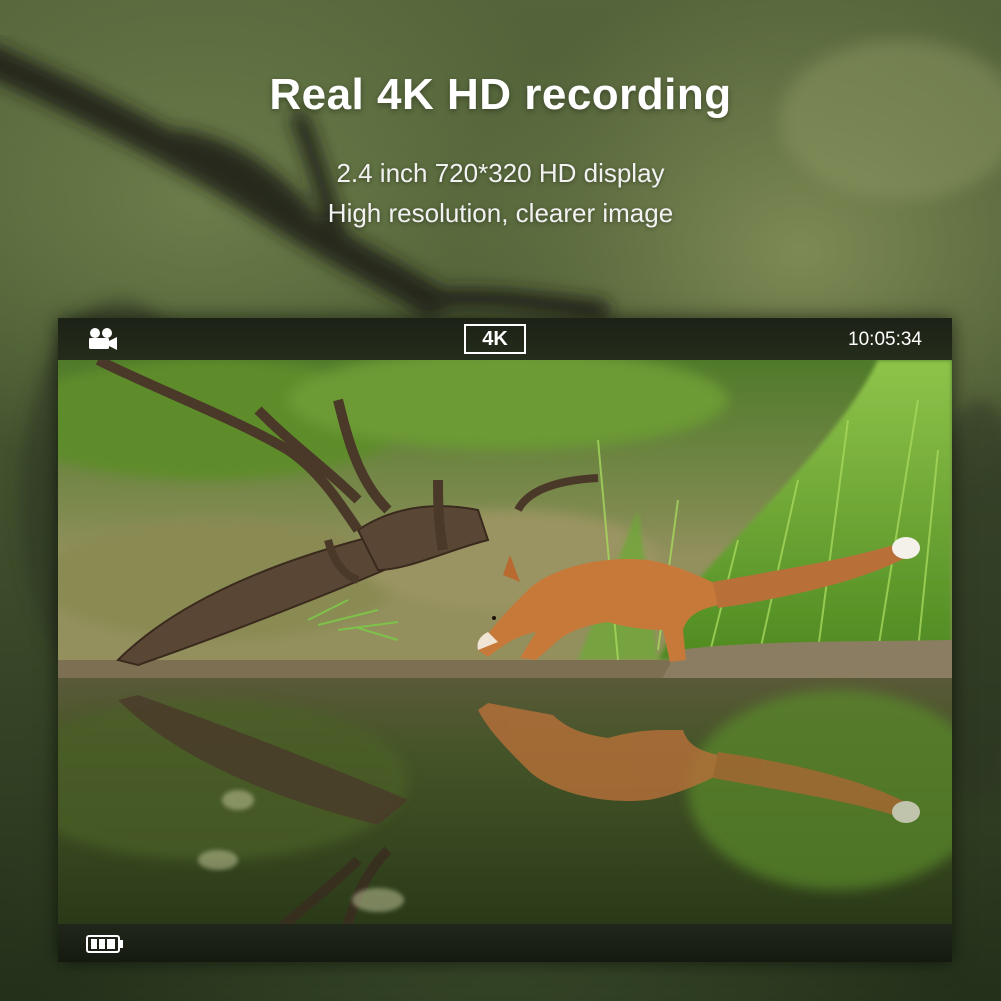 This screenshot has width=1001, height=1001. I want to click on headline: Real 4K HD recording, so click(500, 94).